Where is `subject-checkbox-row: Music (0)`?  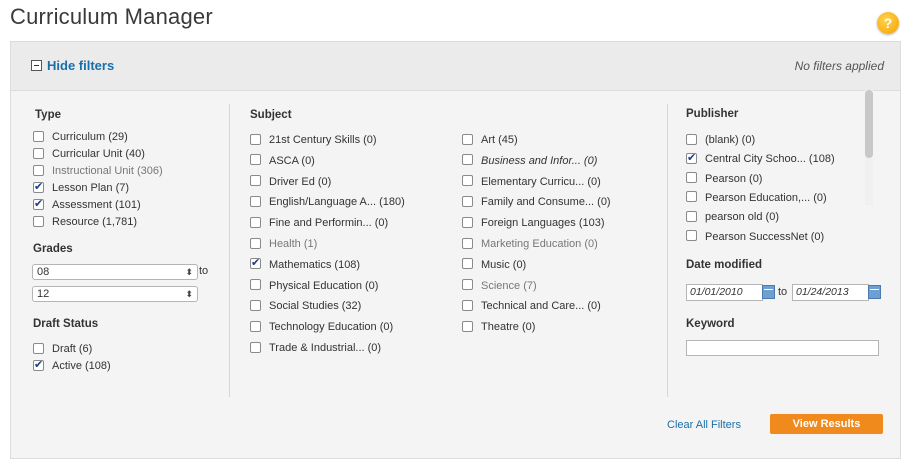
subject-checkbox-row: Music (0) is located at coordinates (494, 265).